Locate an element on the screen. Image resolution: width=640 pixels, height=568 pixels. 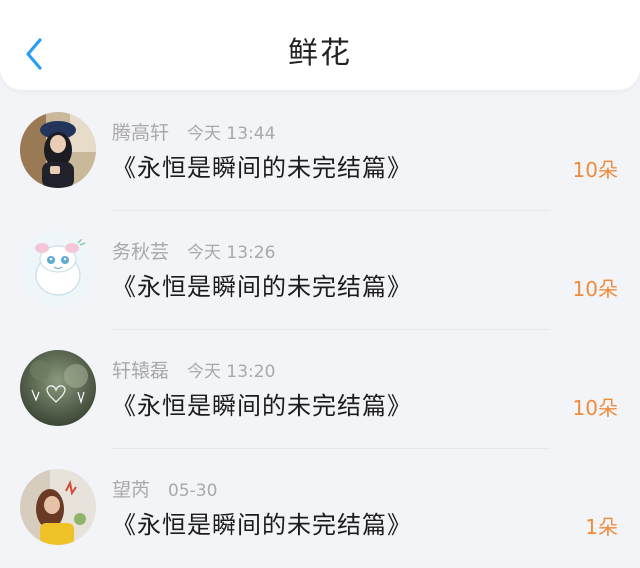
item-meta: 务秋芸 今天 13:26 is located at coordinates (193, 250).